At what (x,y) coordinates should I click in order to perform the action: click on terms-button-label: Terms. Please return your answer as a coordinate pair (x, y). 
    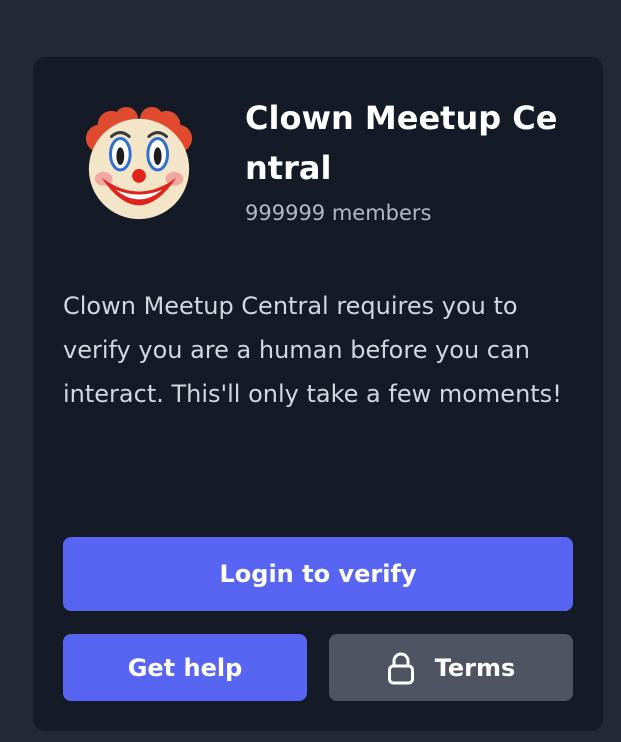
    Looking at the image, I should click on (475, 667).